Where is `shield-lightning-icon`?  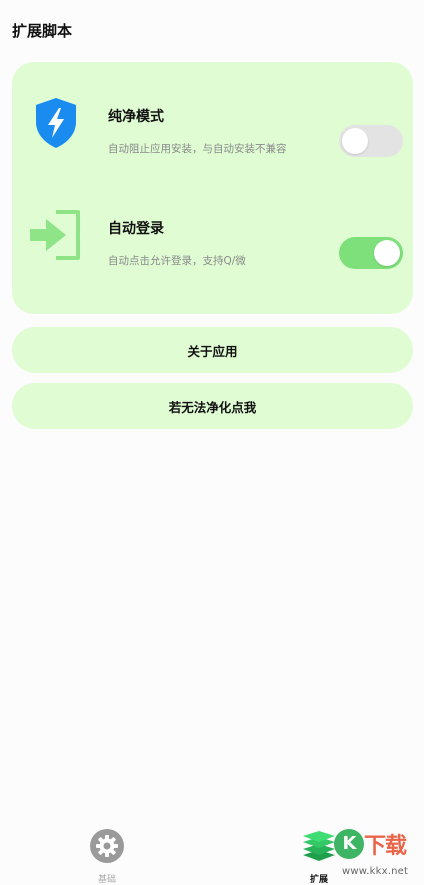 shield-lightning-icon is located at coordinates (56, 123).